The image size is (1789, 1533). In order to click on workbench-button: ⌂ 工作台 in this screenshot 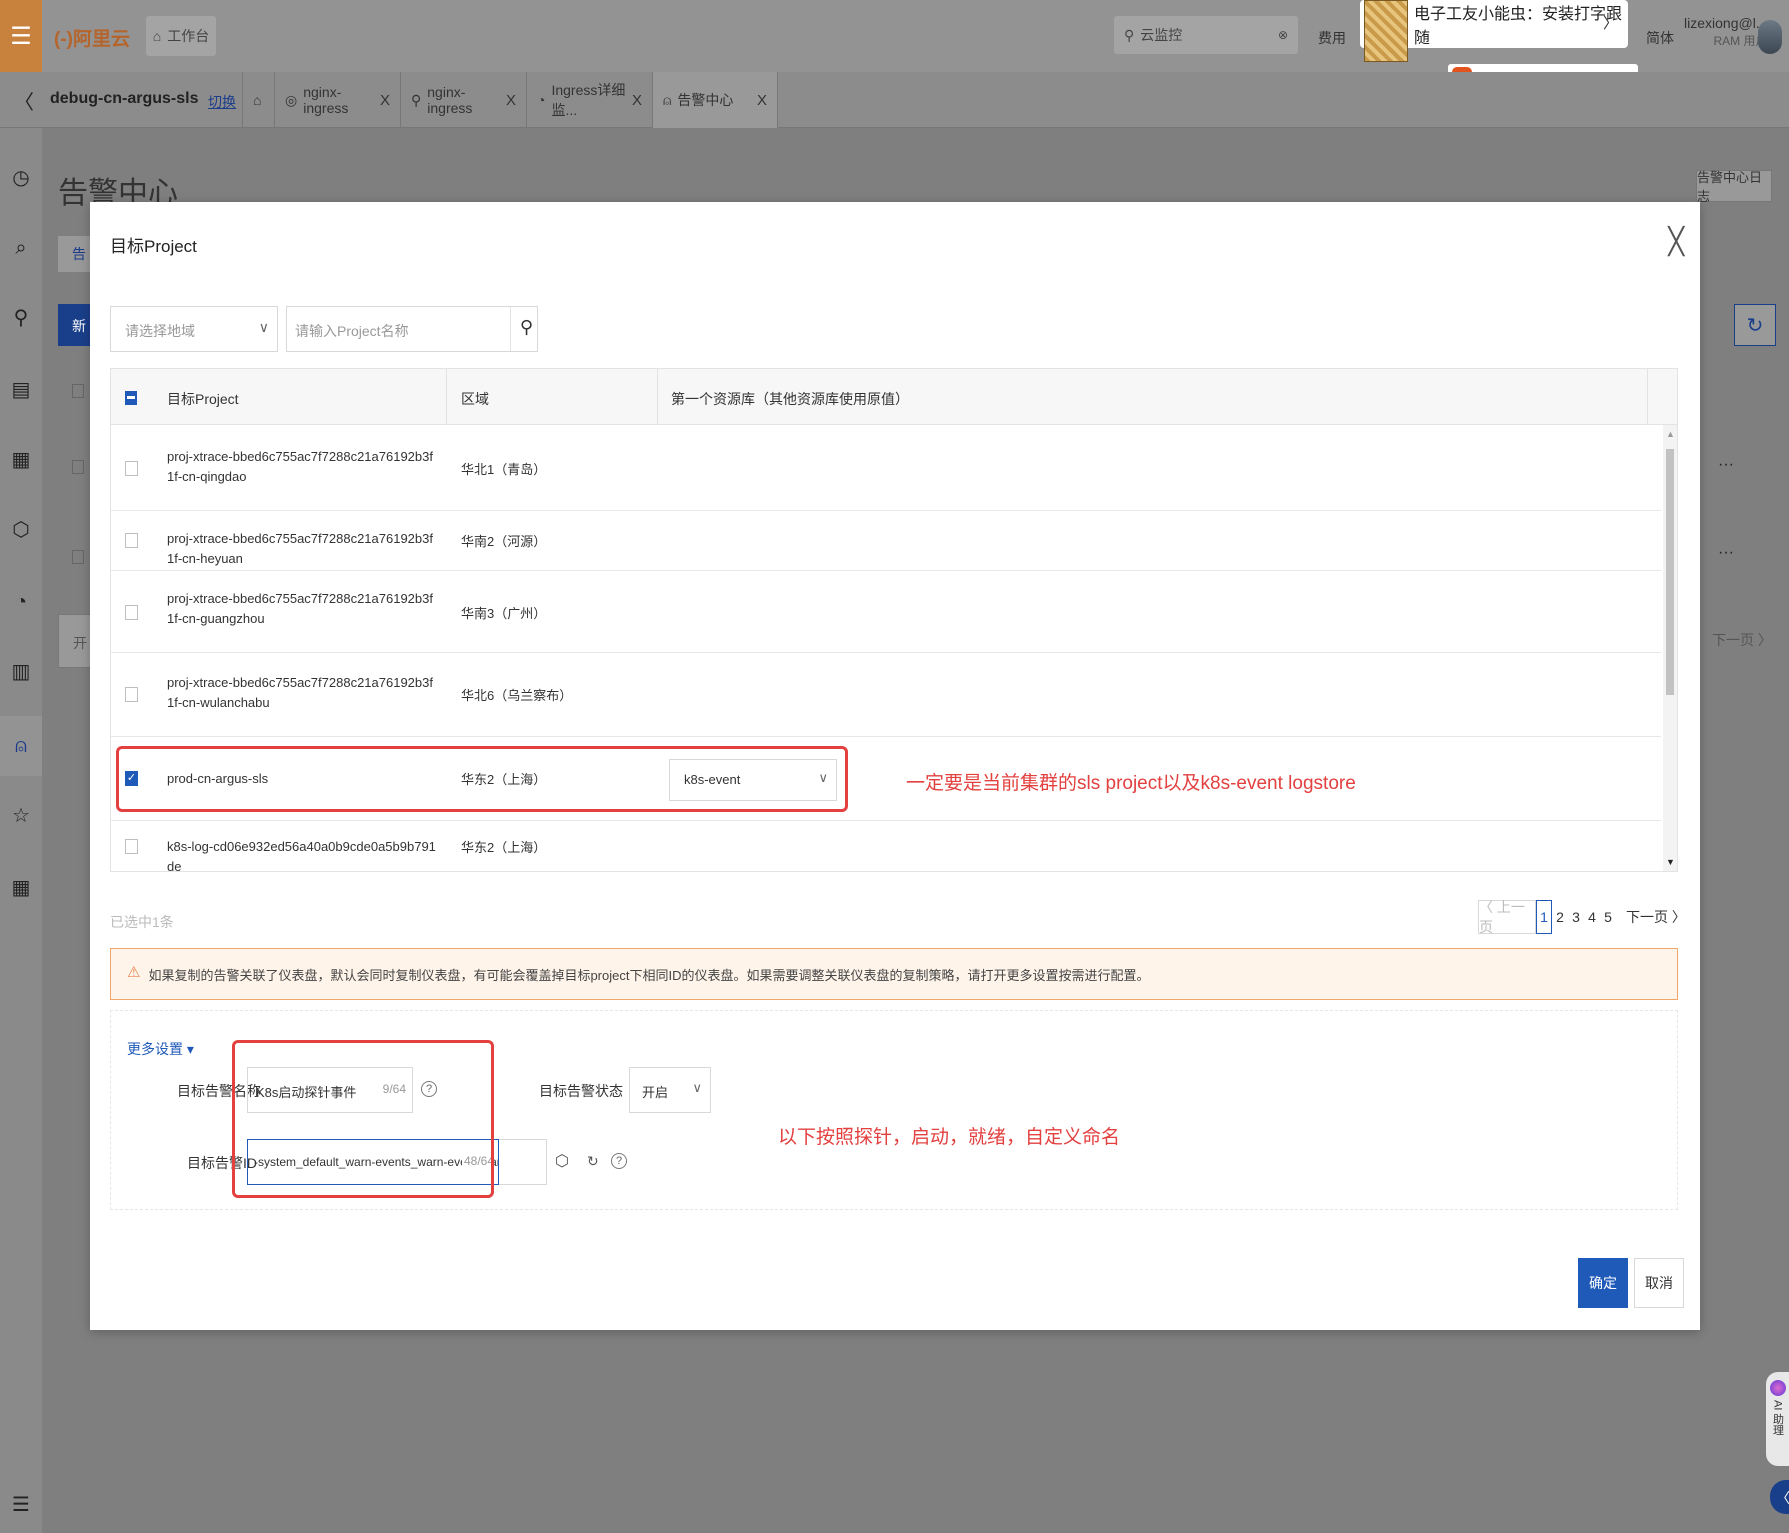, I will do `click(181, 36)`.